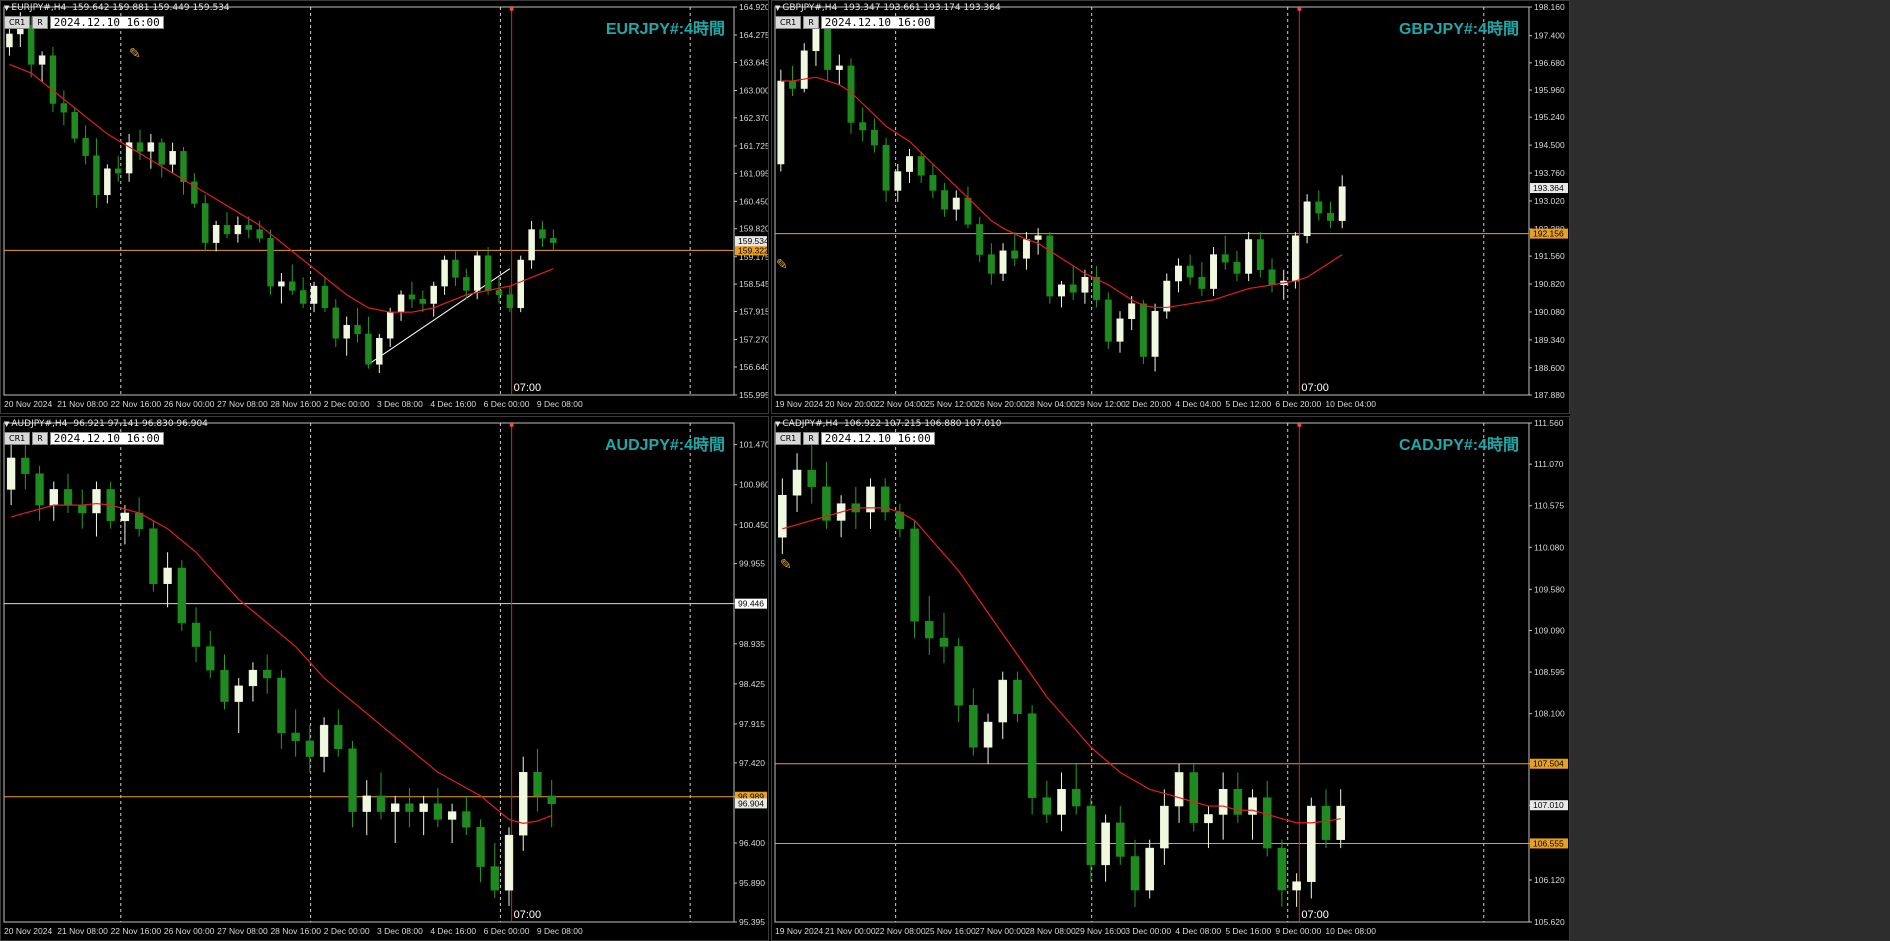  Describe the element at coordinates (754, 525) in the screenshot. I see `y-axis-label: 100.450` at that location.